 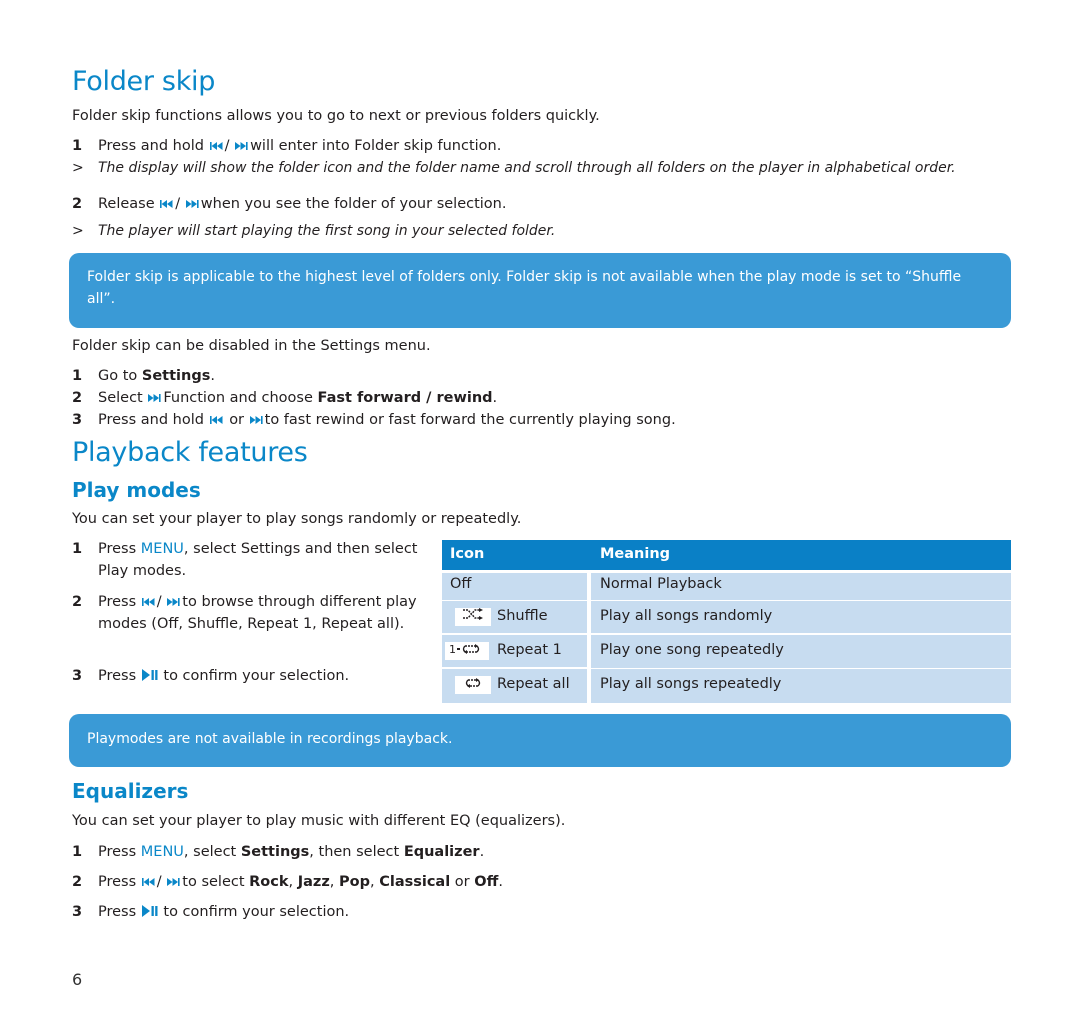 I want to click on eq-option-rock: Rock, so click(x=269, y=882).